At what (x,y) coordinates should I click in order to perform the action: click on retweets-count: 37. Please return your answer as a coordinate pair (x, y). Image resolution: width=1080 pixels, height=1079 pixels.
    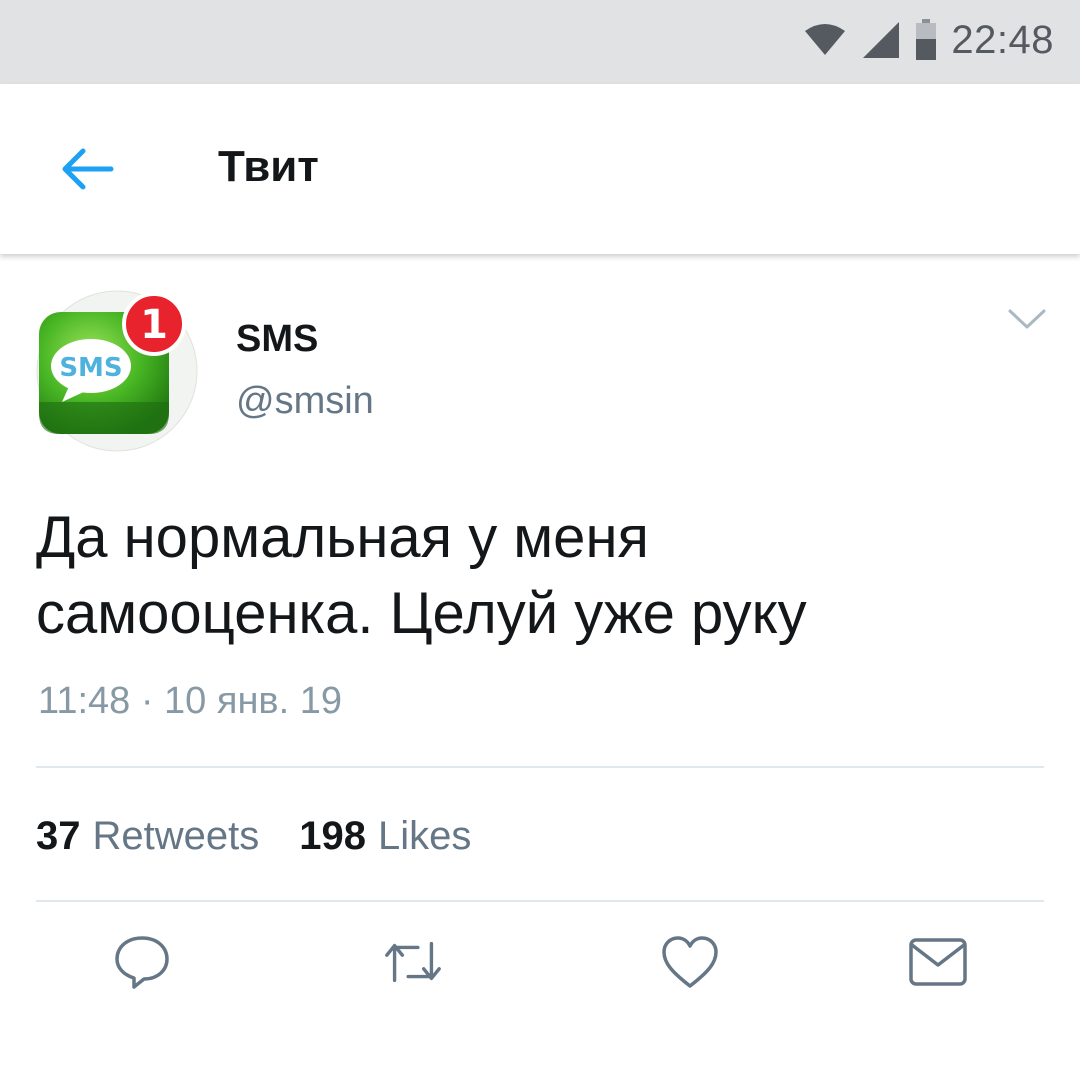
    Looking at the image, I should click on (58, 836).